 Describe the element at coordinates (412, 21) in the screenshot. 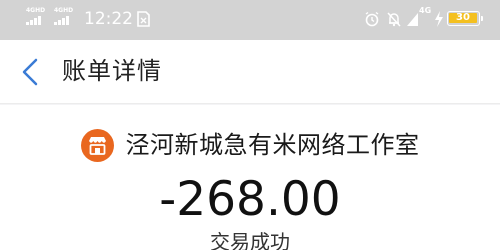

I see `signal-strength-icon` at that location.